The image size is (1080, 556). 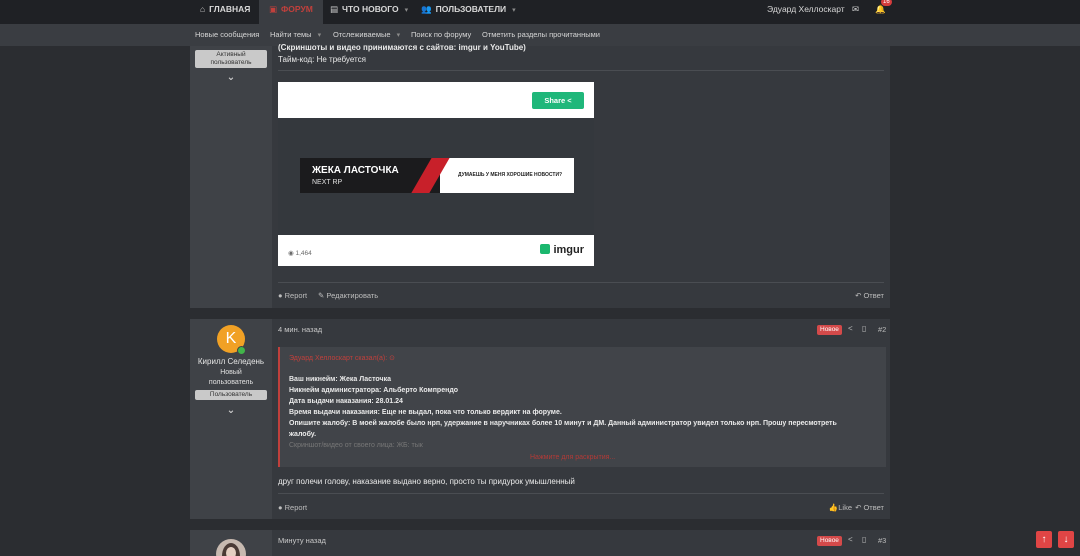 I want to click on alerts-badge: 16, so click(x=886, y=3).